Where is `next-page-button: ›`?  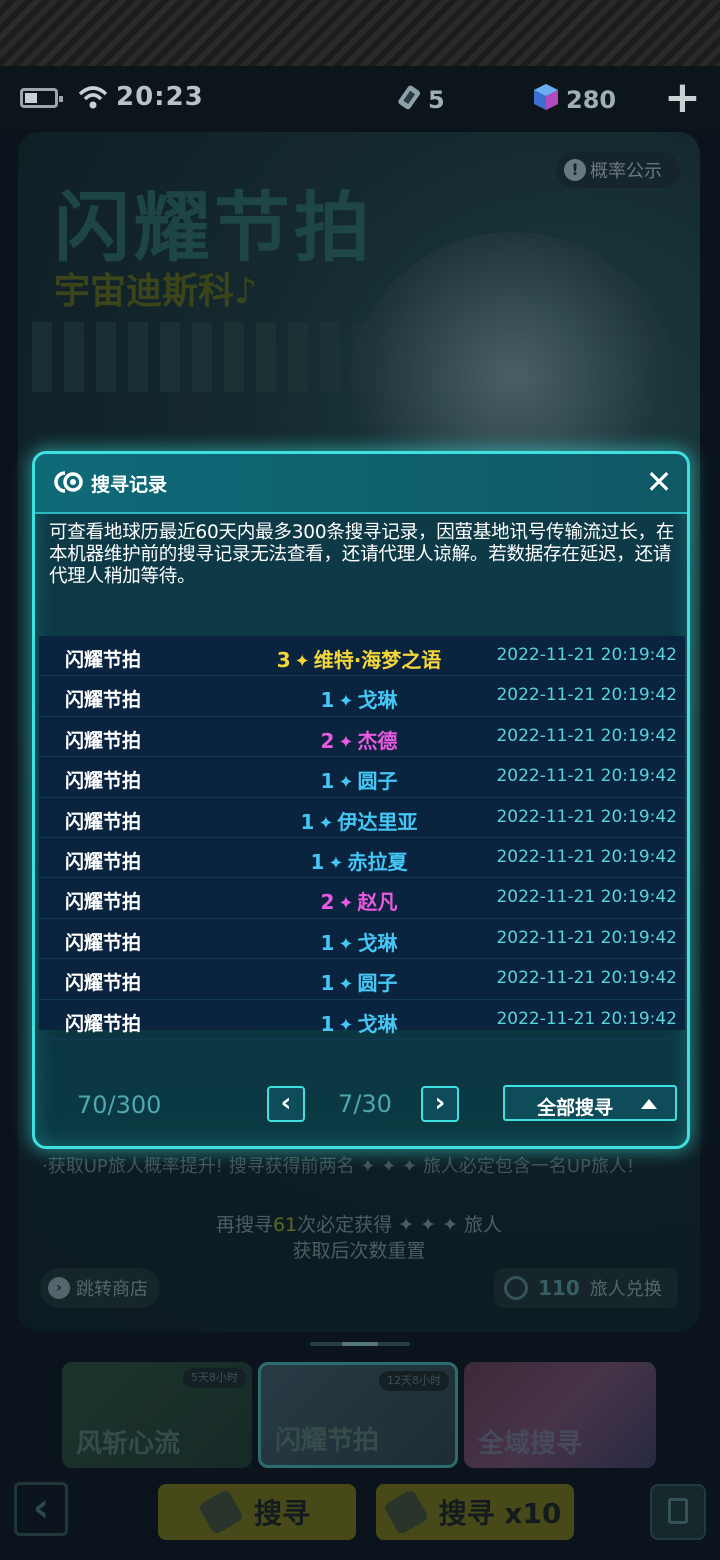 next-page-button: › is located at coordinates (440, 1104).